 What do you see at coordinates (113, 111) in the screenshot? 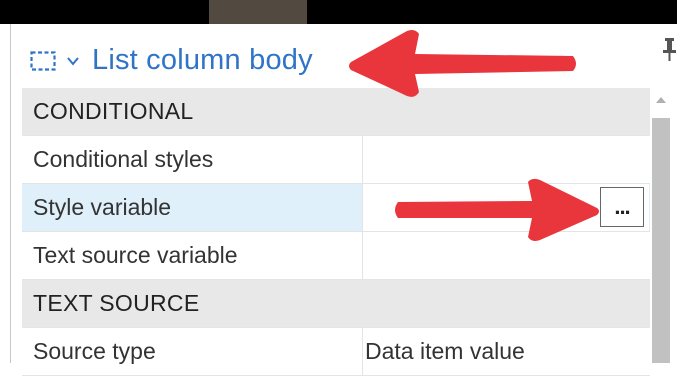
I see `section-label: CONDITIONAL` at bounding box center [113, 111].